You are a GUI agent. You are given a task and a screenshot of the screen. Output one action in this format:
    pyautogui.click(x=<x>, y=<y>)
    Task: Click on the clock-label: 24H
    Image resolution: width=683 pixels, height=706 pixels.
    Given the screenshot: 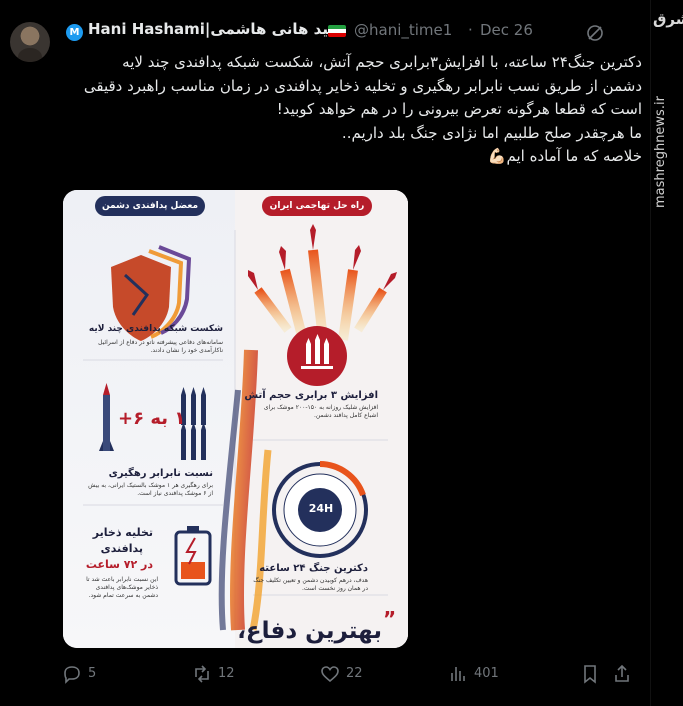 What is the action you would take?
    pyautogui.click(x=321, y=508)
    